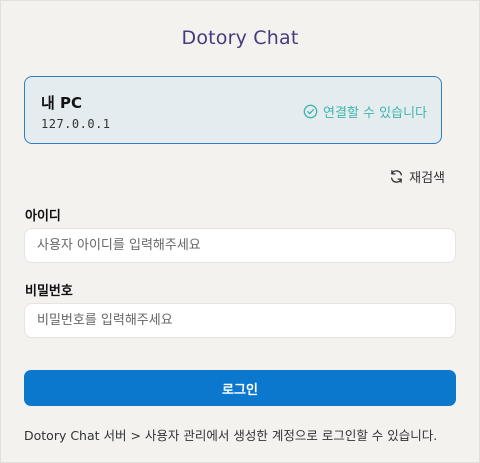  I want to click on server-status-text: 연결할 수 있습니다, so click(375, 113).